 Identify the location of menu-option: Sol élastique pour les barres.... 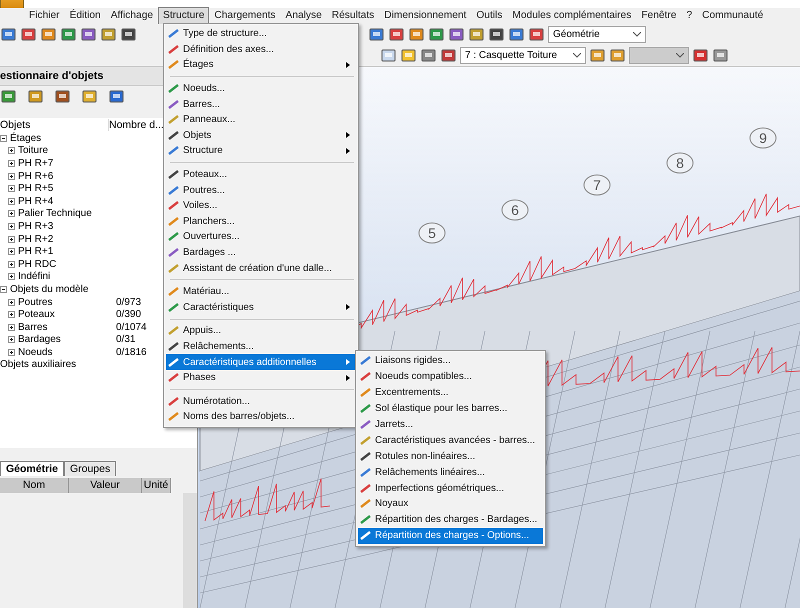
(450, 408).